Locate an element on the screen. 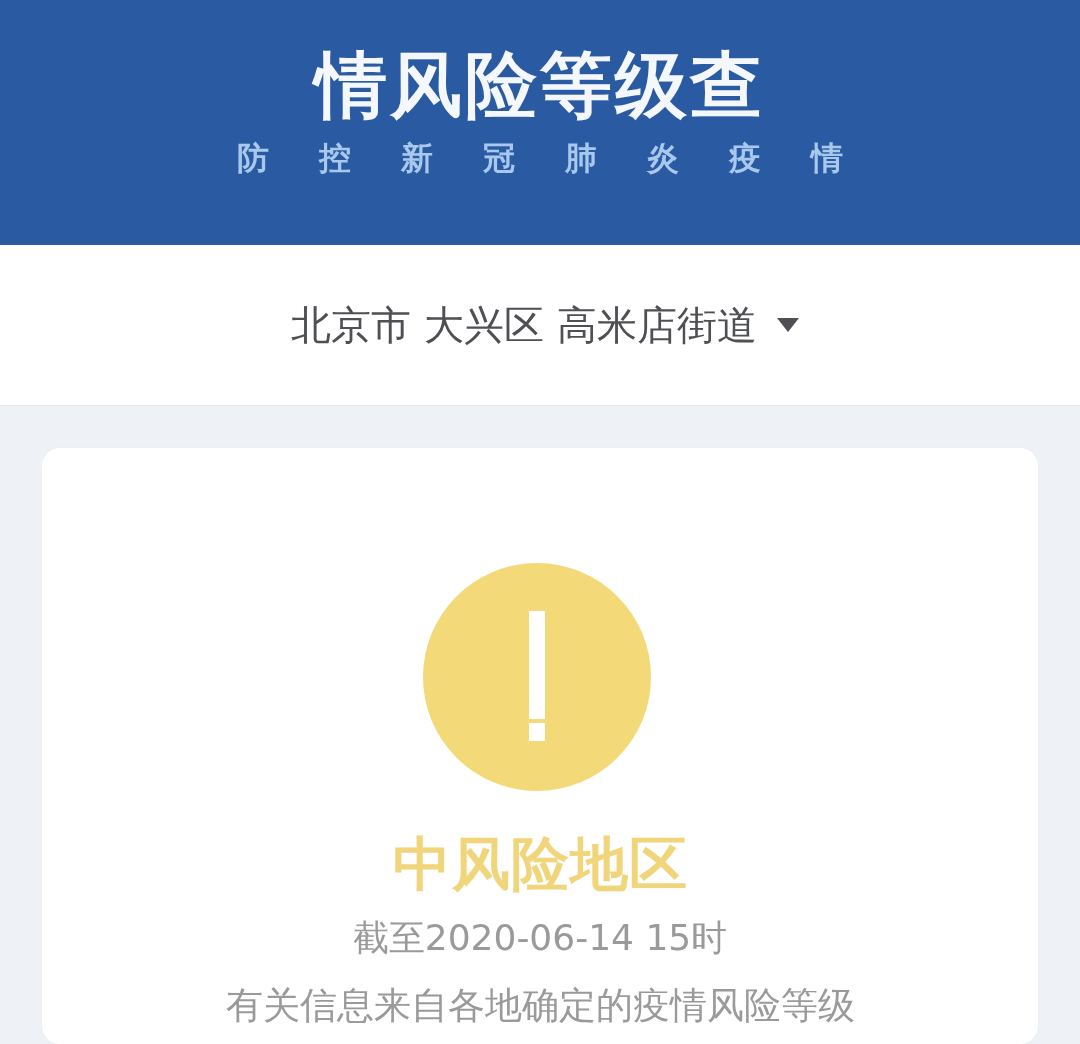 The image size is (1080, 1044). warning-icon is located at coordinates (537, 677).